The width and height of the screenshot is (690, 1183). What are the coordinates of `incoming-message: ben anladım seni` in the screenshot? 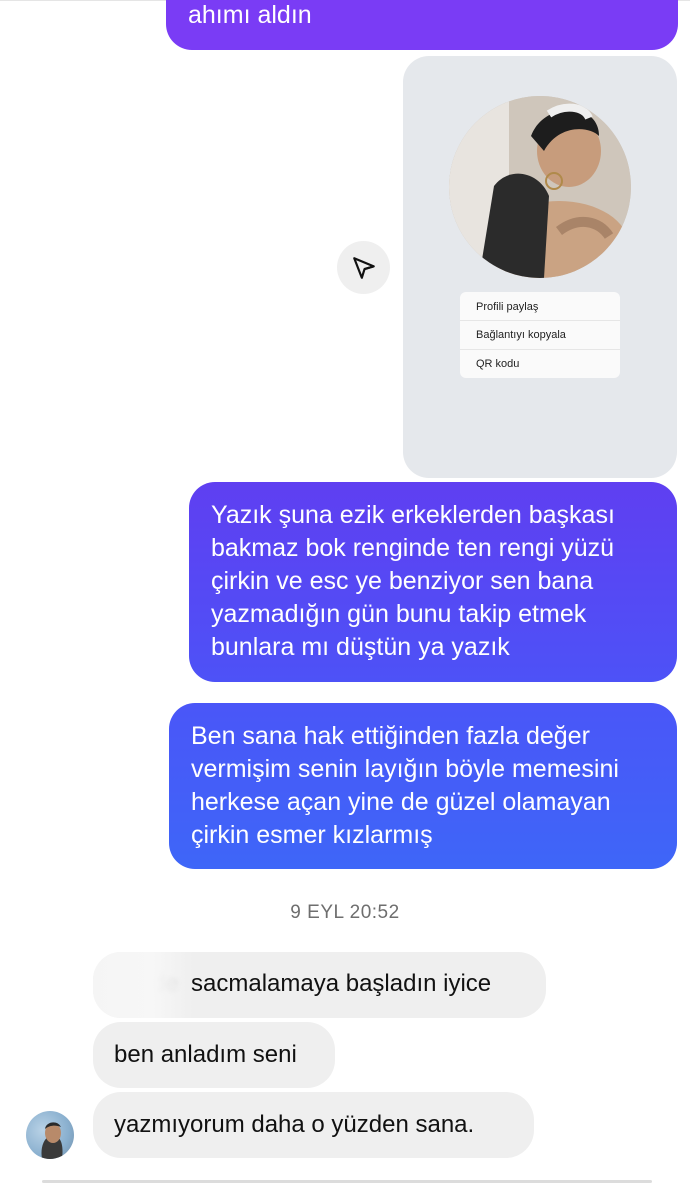 It's located at (214, 1055).